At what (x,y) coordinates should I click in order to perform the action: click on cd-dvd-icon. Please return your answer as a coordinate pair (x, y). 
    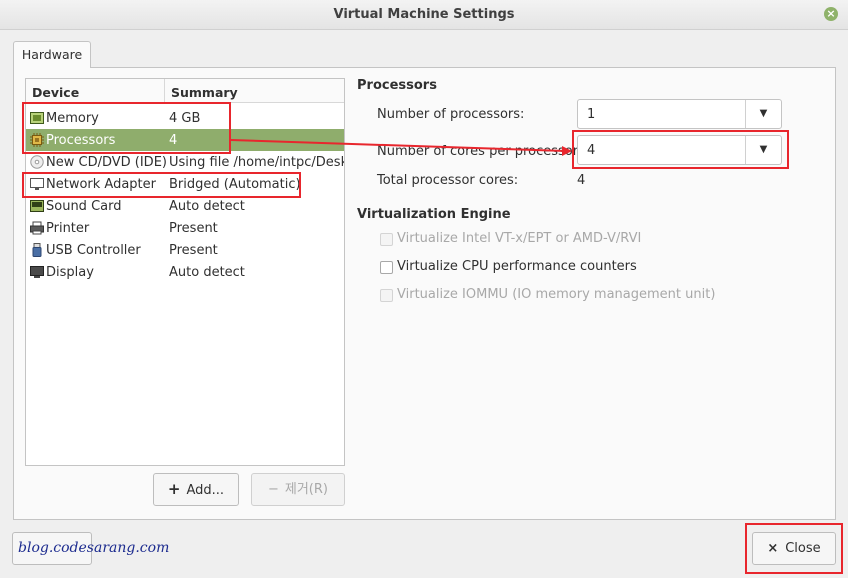
    Looking at the image, I should click on (37, 162).